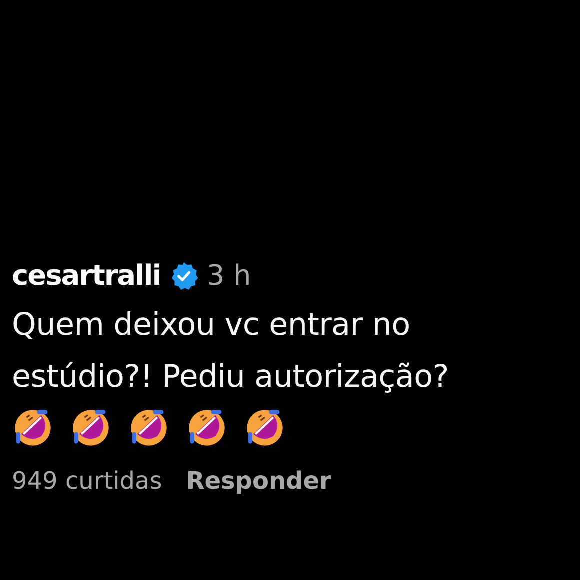  I want to click on timestamp: 3 h, so click(229, 276).